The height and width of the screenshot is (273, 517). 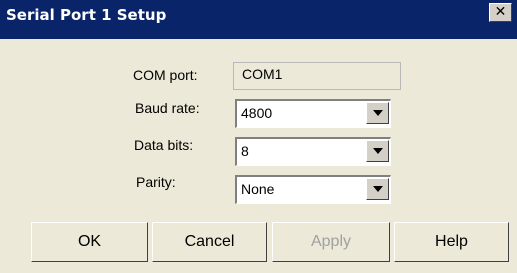 I want to click on data-bits-value: 8, so click(x=245, y=151).